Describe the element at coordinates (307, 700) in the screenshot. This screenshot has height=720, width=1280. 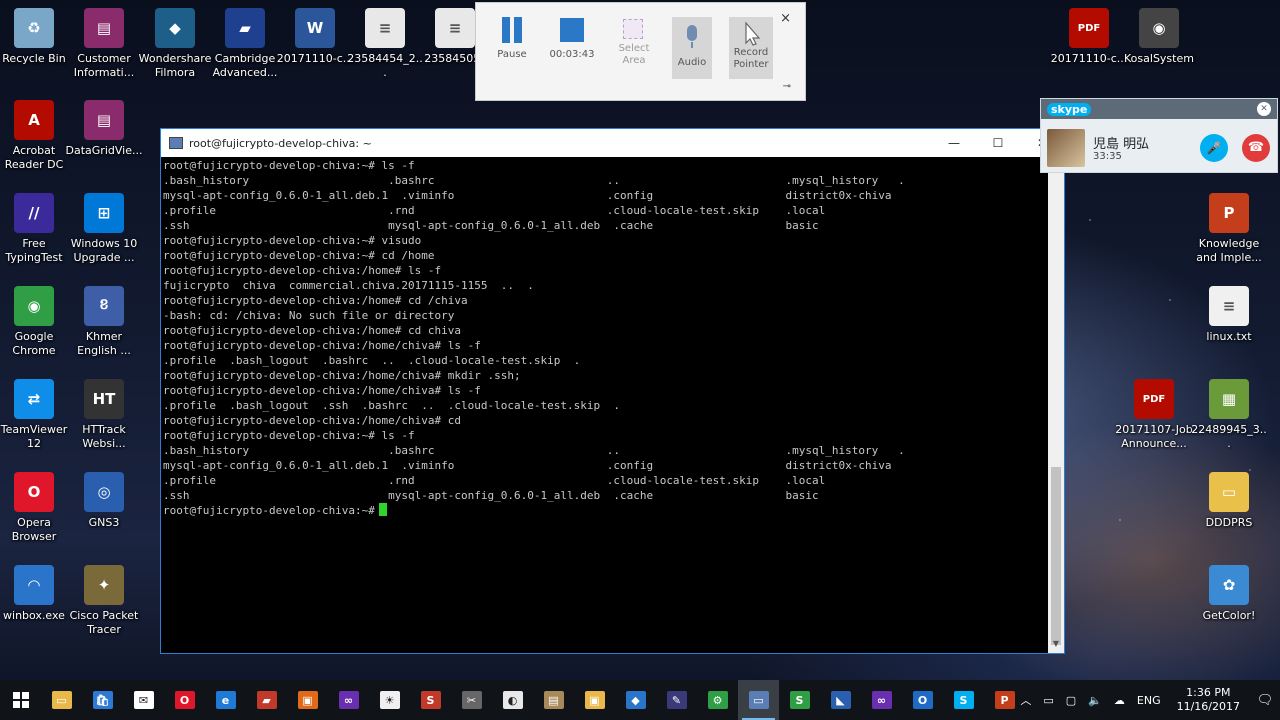
I see `taskbar-app-orange-button: ▣` at that location.